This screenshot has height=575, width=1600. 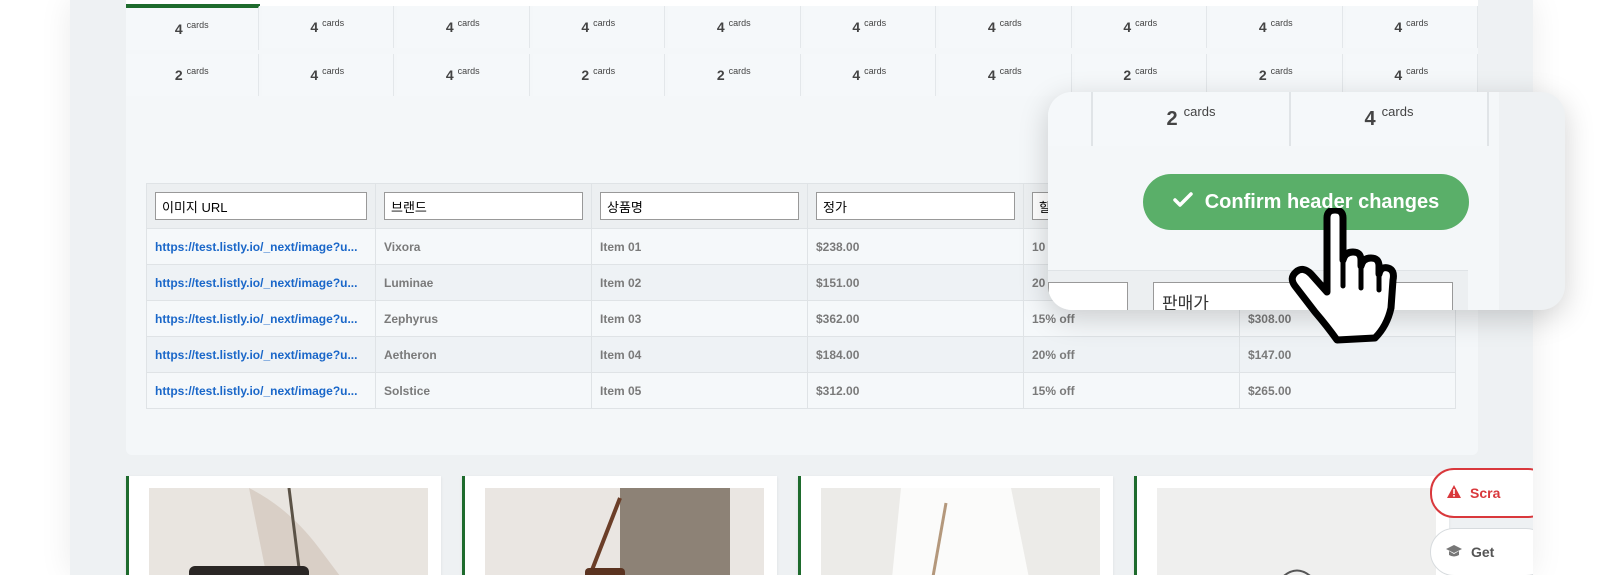 What do you see at coordinates (699, 390) in the screenshot?
I see `product-name-cell: Item 05` at bounding box center [699, 390].